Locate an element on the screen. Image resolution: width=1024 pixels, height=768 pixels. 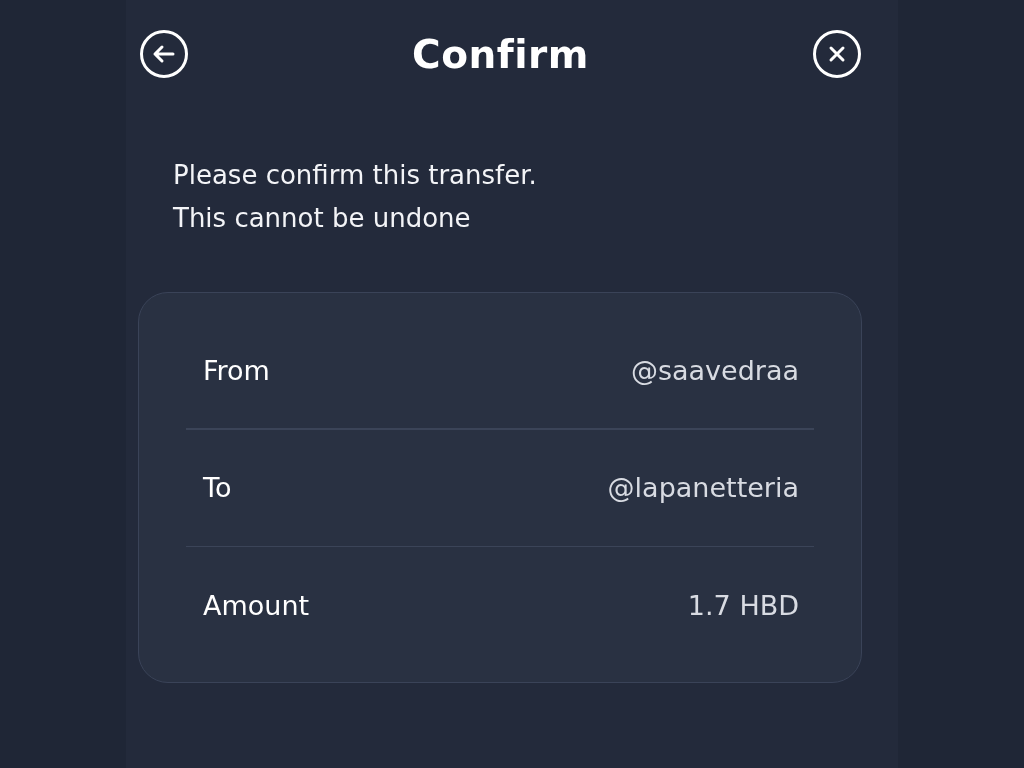
detail-label: To is located at coordinates (217, 487).